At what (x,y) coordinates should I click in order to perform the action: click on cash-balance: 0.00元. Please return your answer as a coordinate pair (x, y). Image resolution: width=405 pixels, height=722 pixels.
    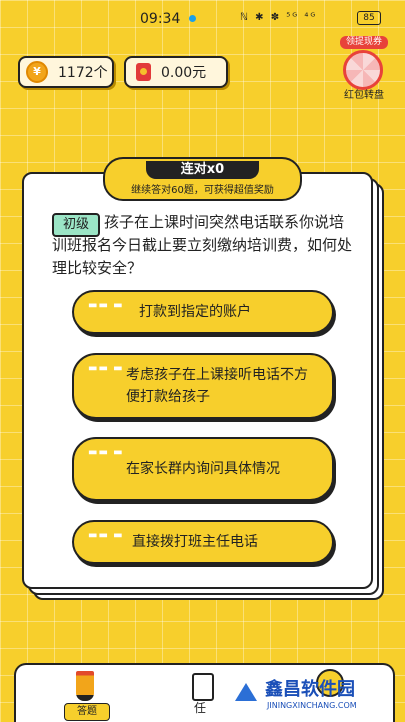
    Looking at the image, I should click on (176, 72).